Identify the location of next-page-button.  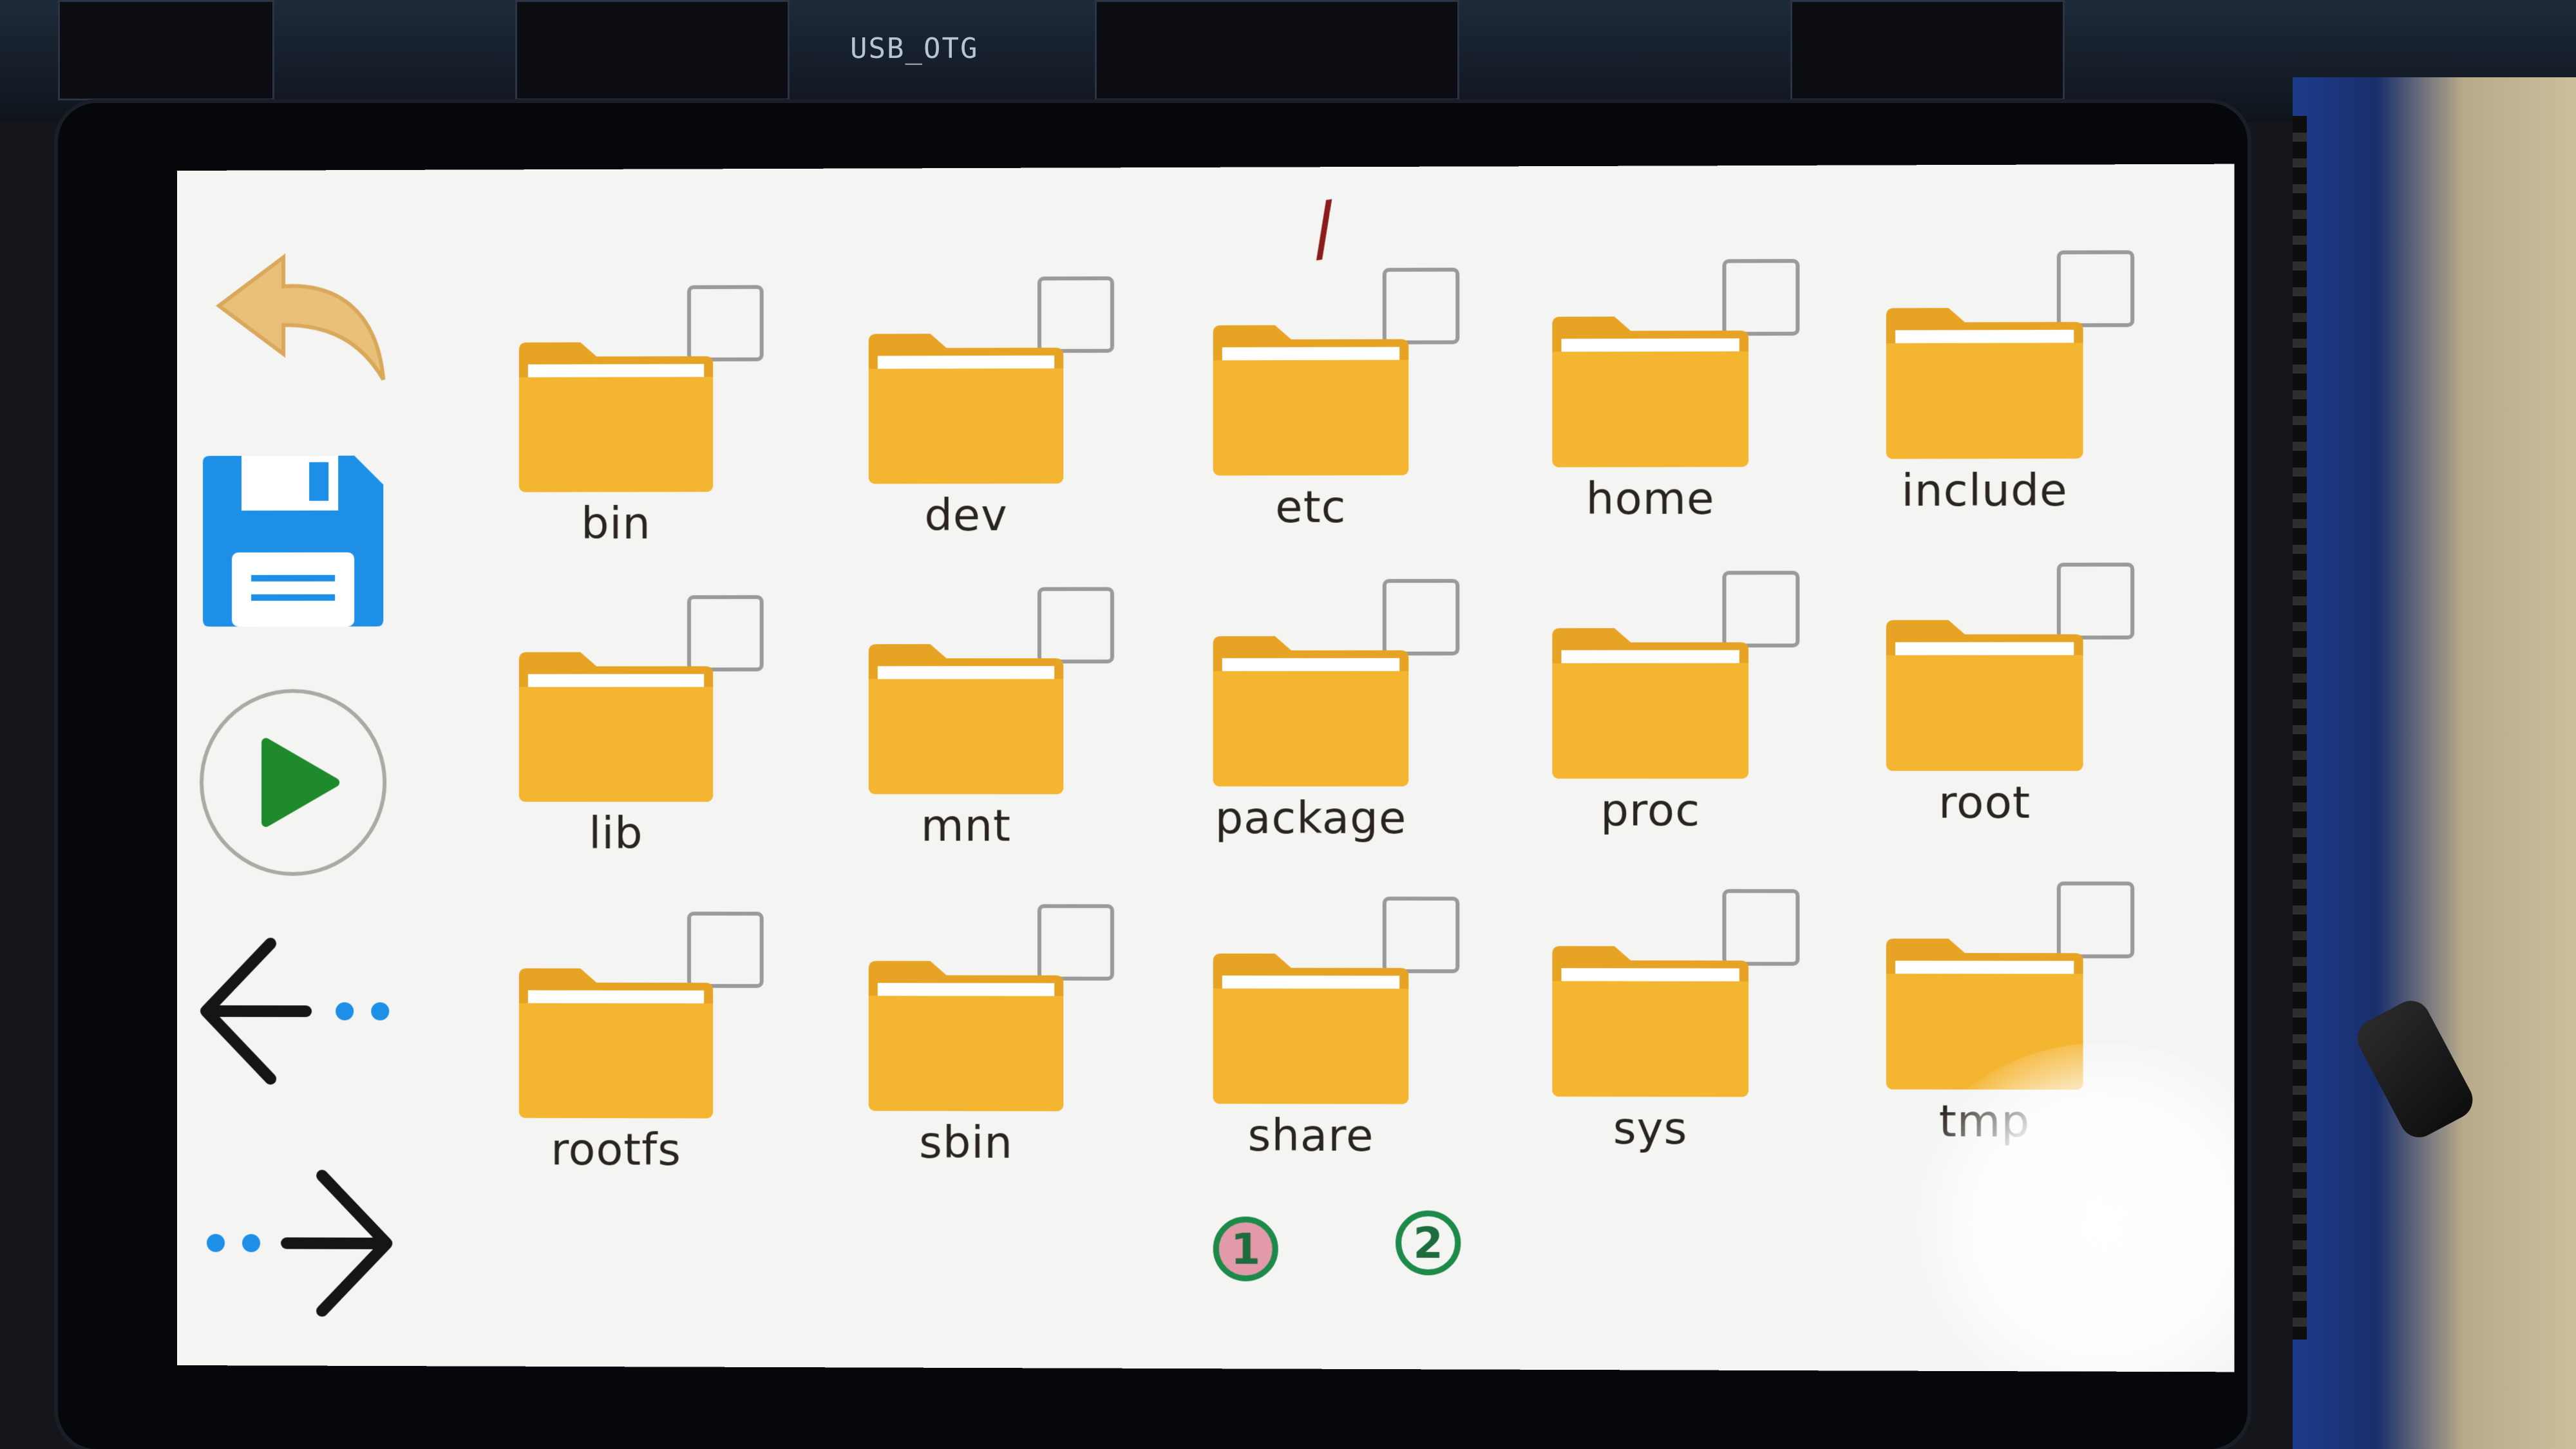
(296, 1243).